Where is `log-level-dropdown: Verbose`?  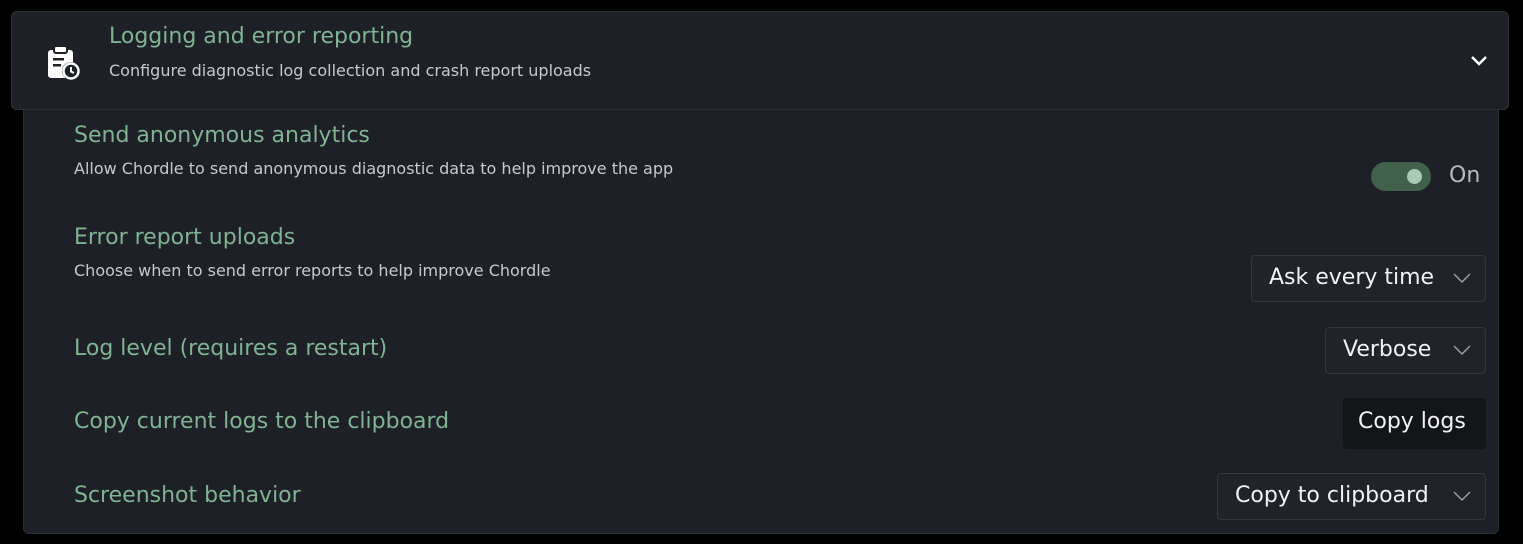 log-level-dropdown: Verbose is located at coordinates (1405, 350).